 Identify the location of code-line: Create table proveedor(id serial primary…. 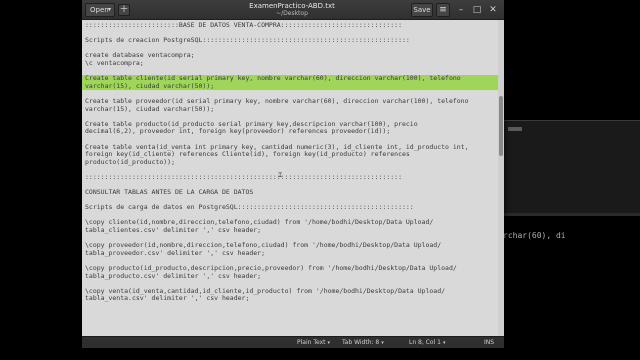
(290, 102).